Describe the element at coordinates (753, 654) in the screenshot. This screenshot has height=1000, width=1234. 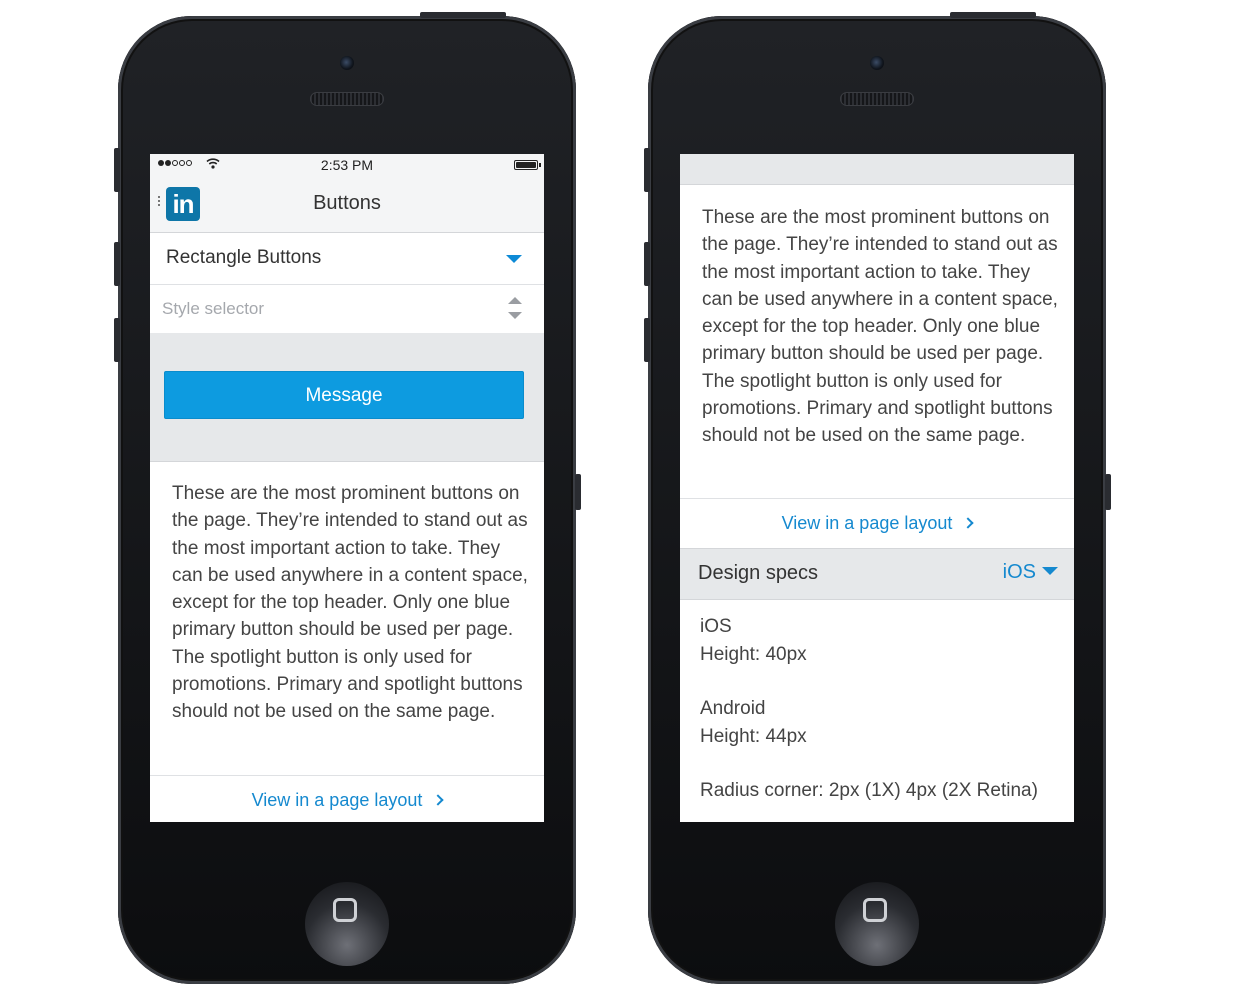
I see `spec-ios-height: Height: 40px` at that location.